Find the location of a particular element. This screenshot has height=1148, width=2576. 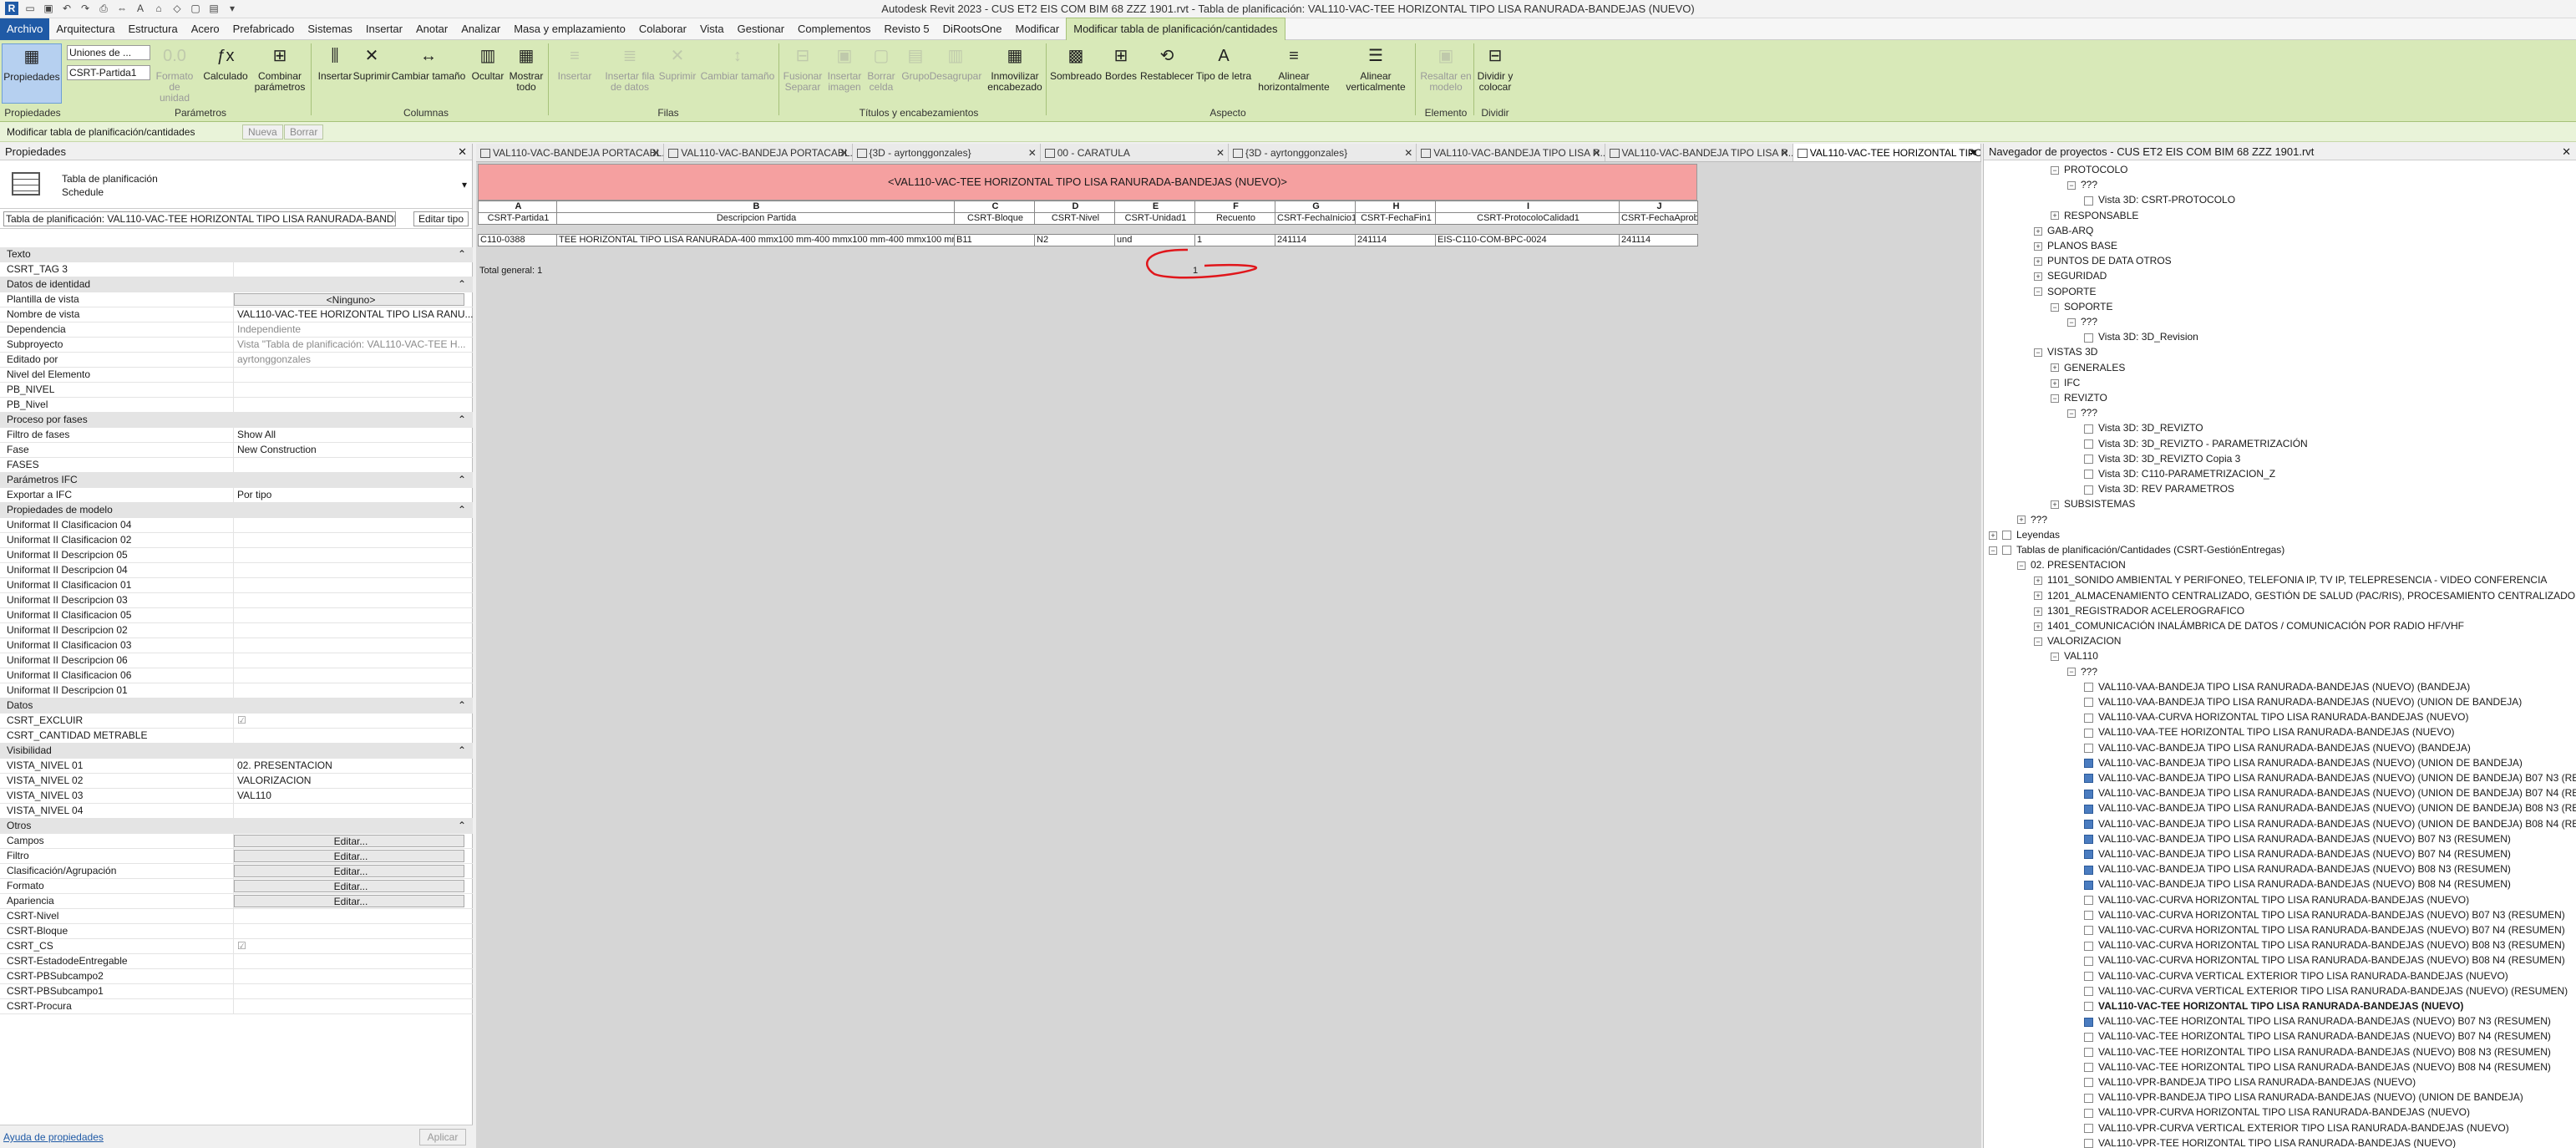

document-tab: VAL110-VAC-BANDEJA PORTACABL... ✕ is located at coordinates (570, 152).